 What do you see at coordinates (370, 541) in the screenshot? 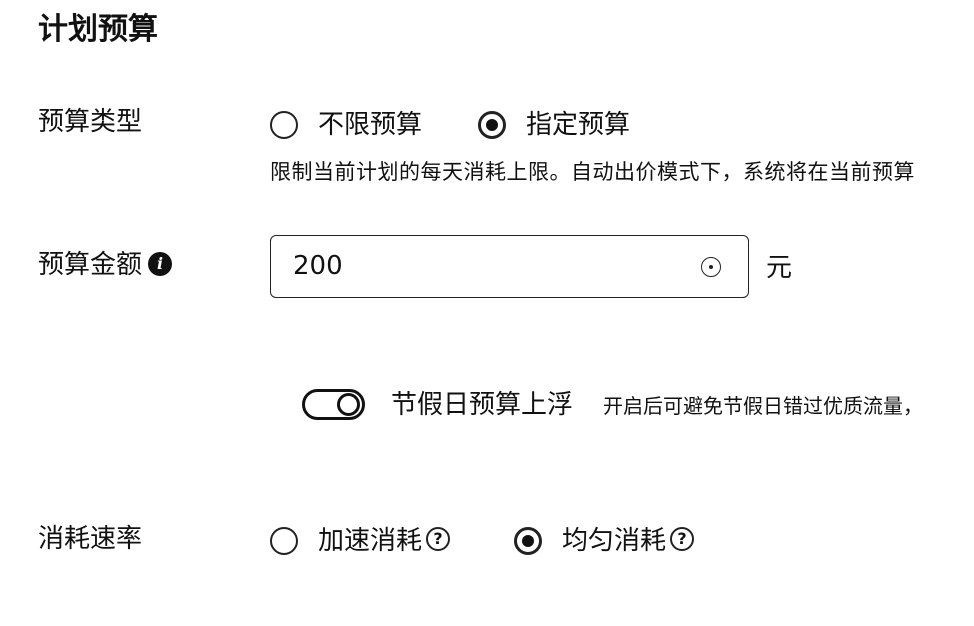
I see `radio-accelerated-pace-label: 加速消耗` at bounding box center [370, 541].